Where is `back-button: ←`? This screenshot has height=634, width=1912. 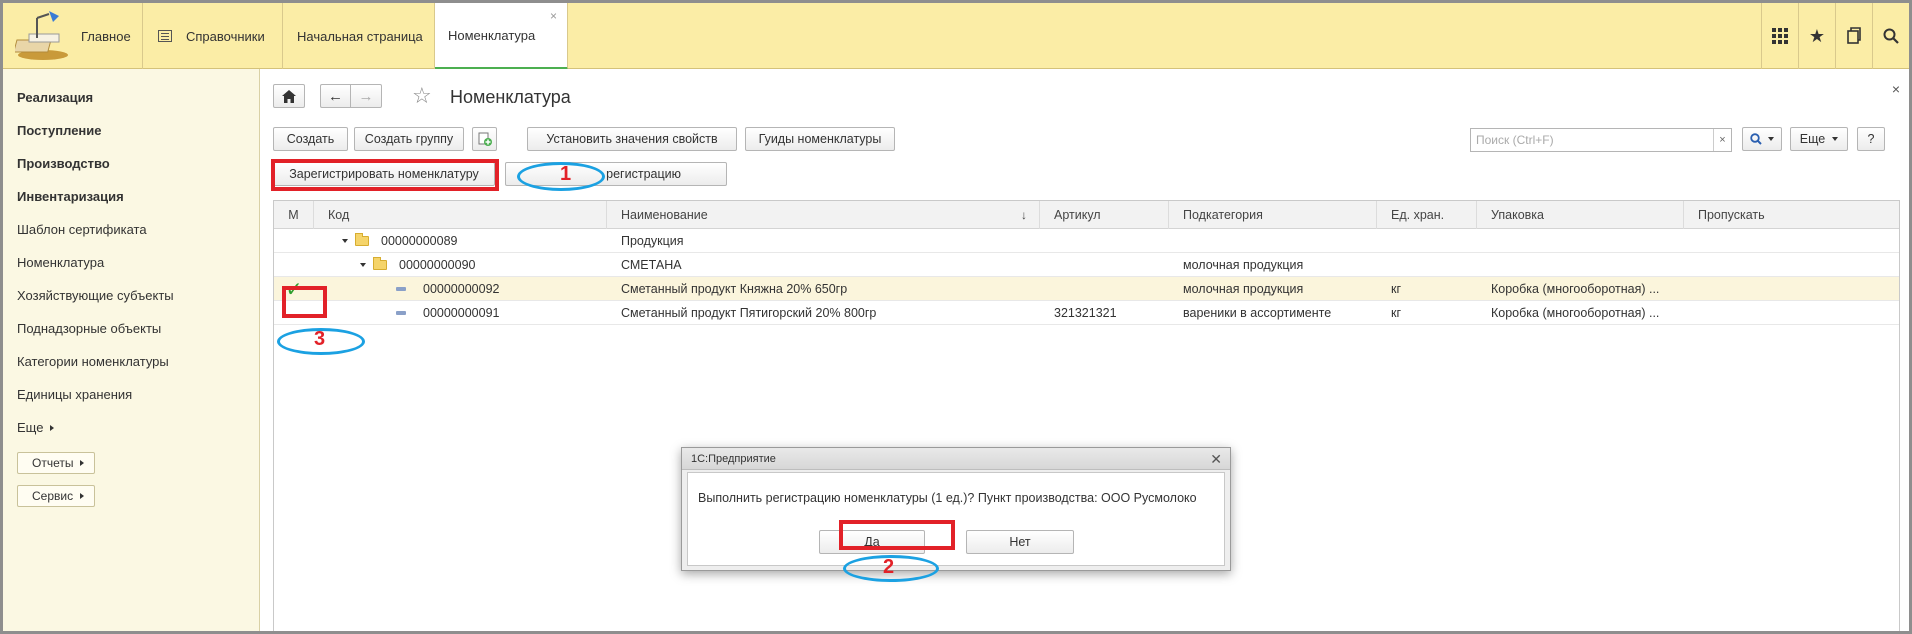
back-button: ← is located at coordinates (335, 96).